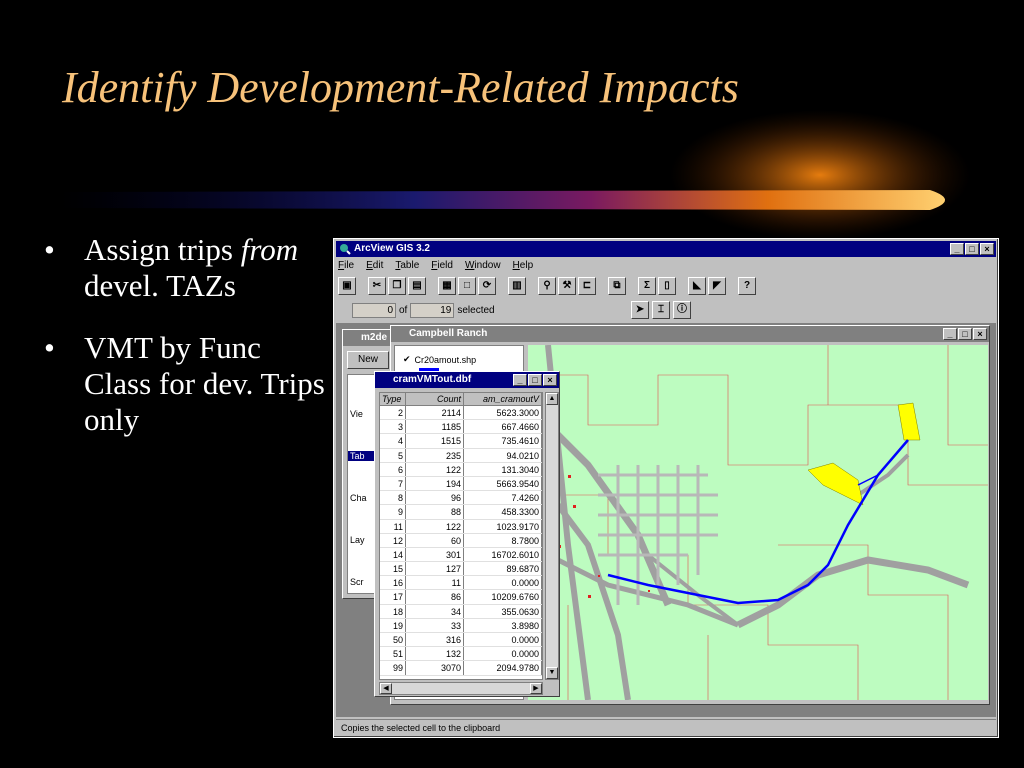 Image resolution: width=1024 pixels, height=768 pixels. I want to click on vertical-scrollbar: ▲ ▼, so click(552, 536).